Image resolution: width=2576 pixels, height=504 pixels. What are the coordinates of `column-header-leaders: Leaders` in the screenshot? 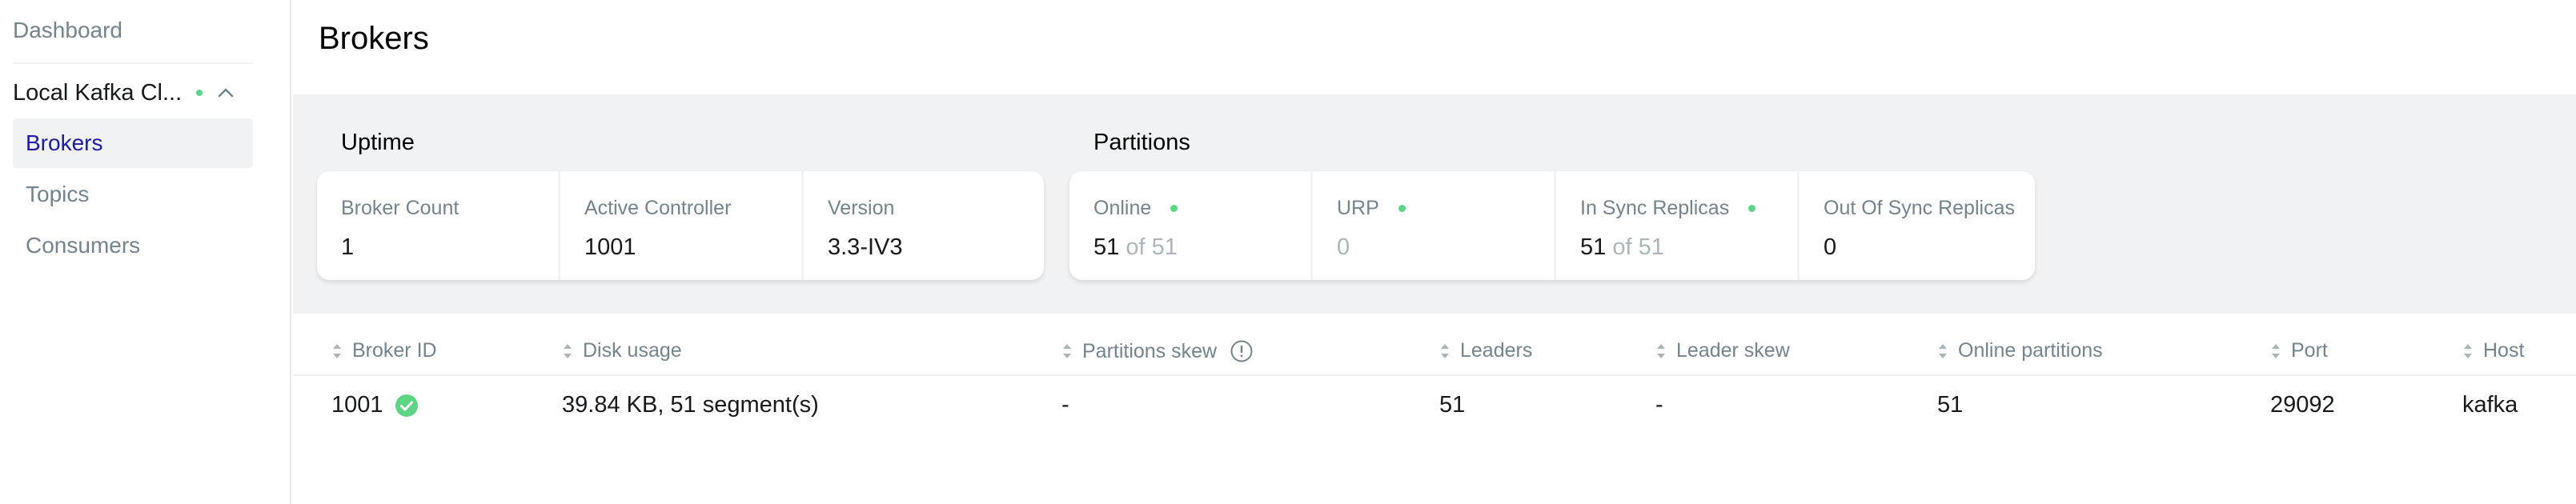 It's located at (1486, 350).